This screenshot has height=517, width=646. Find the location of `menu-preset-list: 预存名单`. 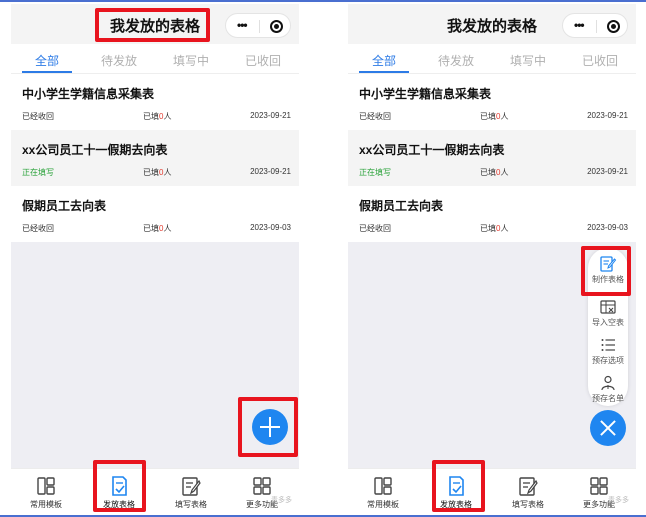

menu-preset-list: 预存名单 is located at coordinates (608, 391).